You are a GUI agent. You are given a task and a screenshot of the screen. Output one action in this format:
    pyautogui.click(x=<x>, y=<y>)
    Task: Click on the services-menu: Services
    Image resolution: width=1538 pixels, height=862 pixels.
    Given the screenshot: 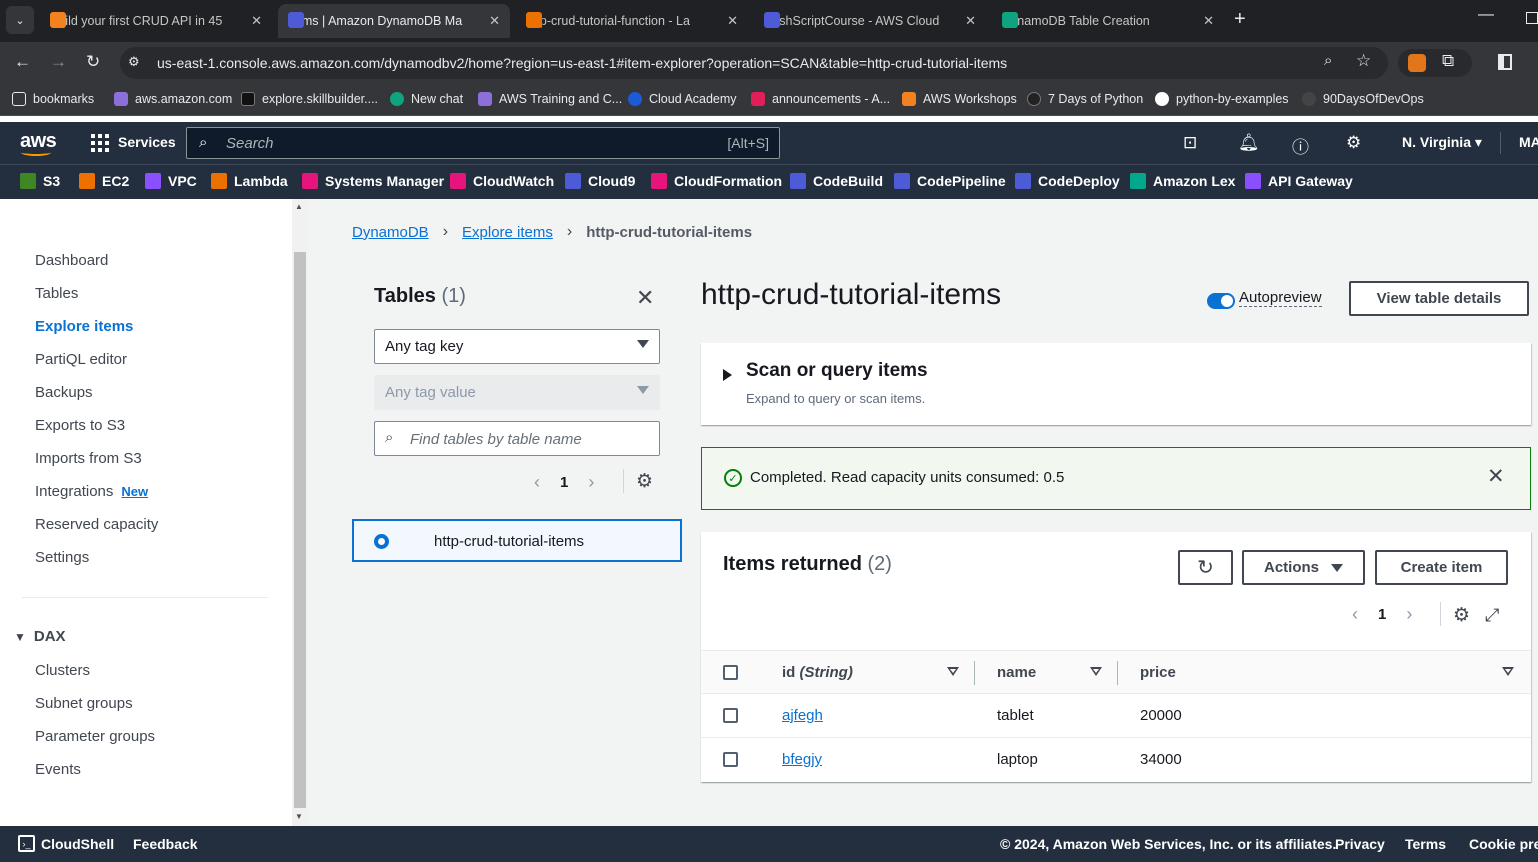 What is the action you would take?
    pyautogui.click(x=147, y=142)
    